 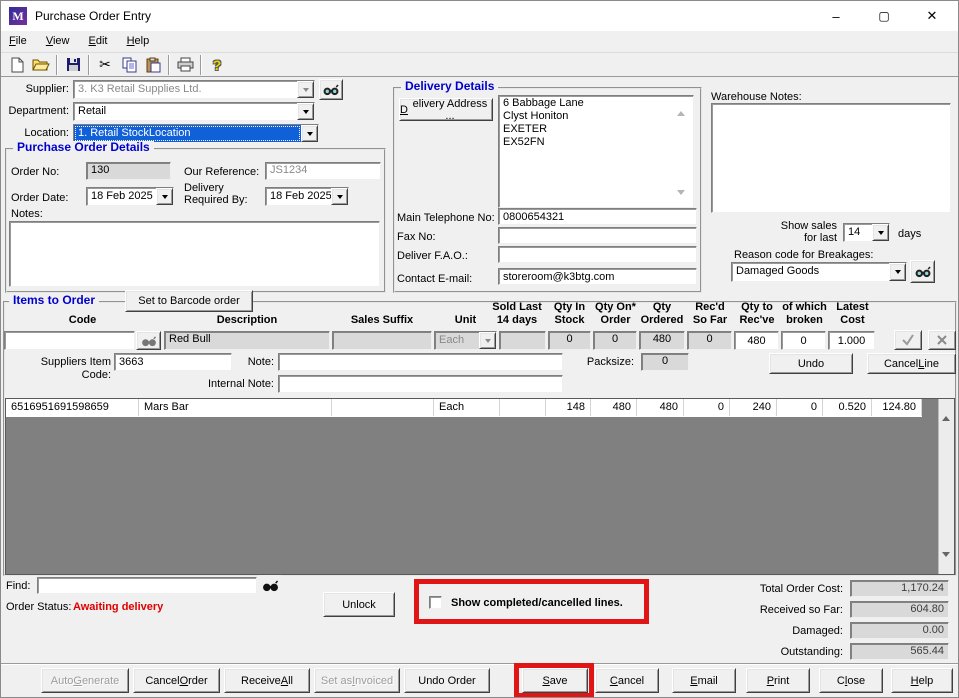 What do you see at coordinates (217, 65) in the screenshot?
I see `help-button: ?` at bounding box center [217, 65].